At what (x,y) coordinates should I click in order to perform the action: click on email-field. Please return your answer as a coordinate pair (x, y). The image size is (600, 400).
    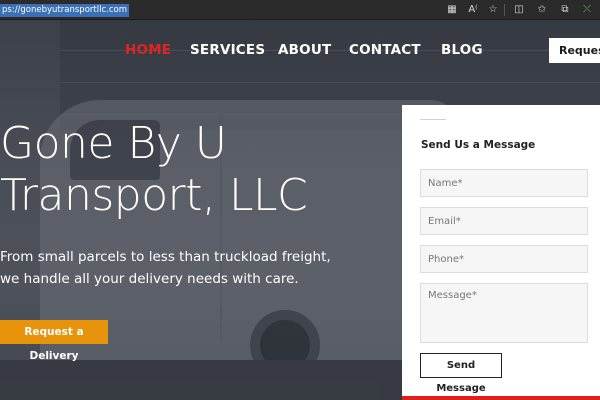
    Looking at the image, I should click on (504, 221).